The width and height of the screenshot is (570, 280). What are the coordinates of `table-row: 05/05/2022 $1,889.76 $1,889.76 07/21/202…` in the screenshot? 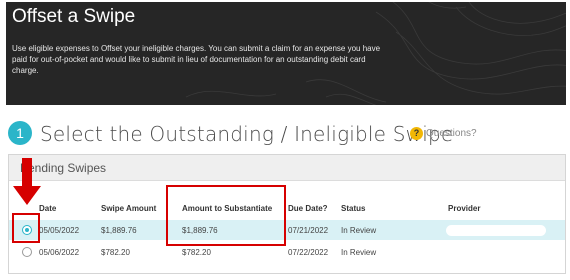 It's located at (287, 230).